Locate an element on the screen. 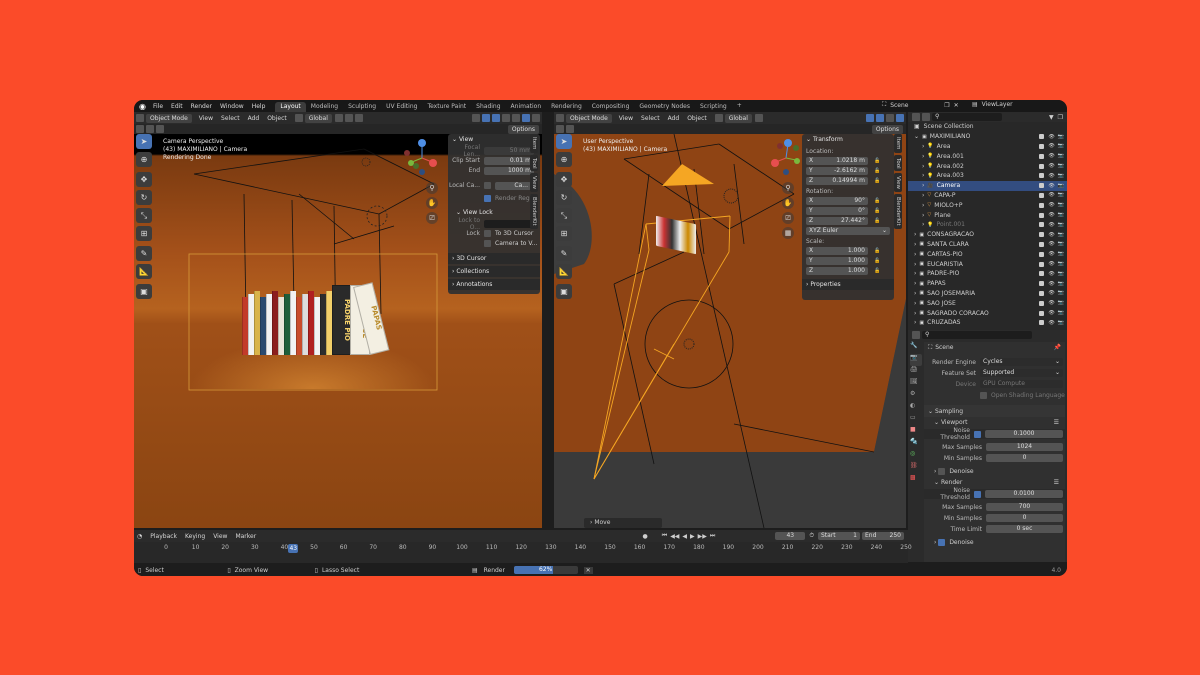  outliner-item: › ▽ Plane 👁 📷 is located at coordinates (987, 215).